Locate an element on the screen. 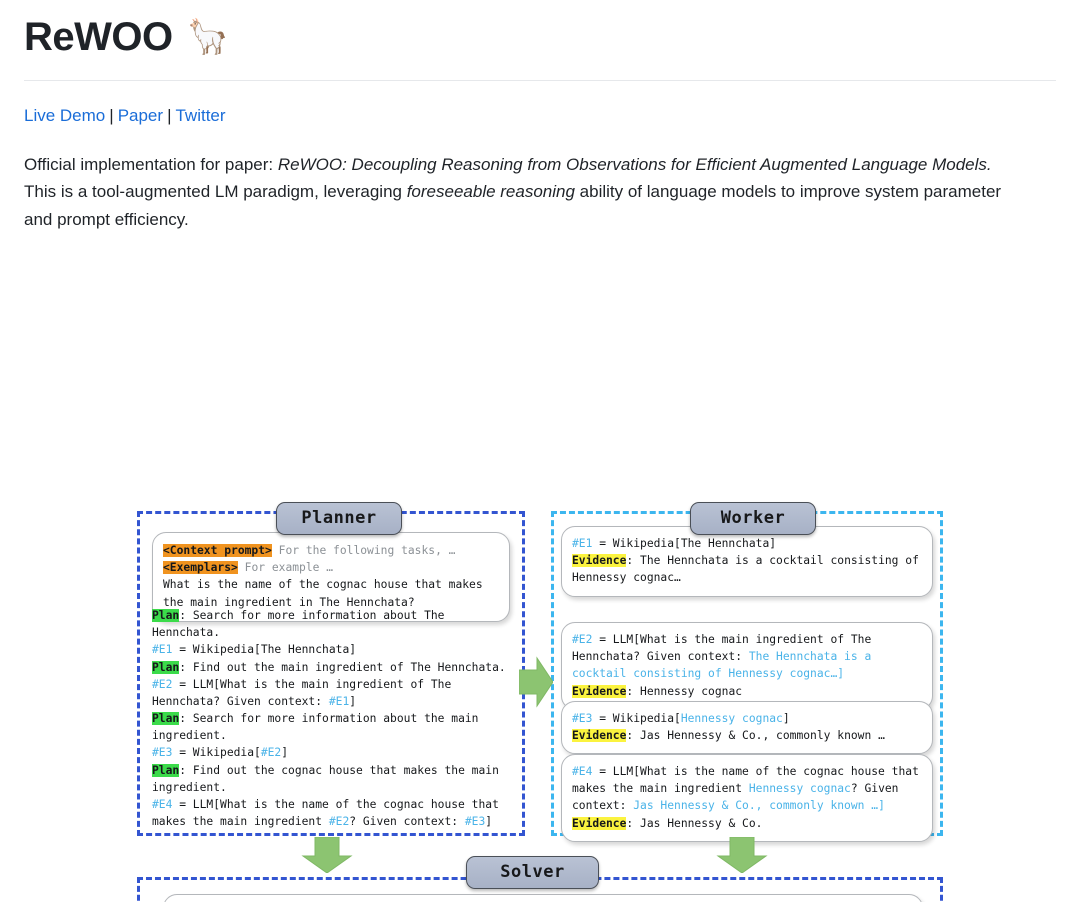  links-row: Live Demo | Paper | Twitter is located at coordinates (540, 116).